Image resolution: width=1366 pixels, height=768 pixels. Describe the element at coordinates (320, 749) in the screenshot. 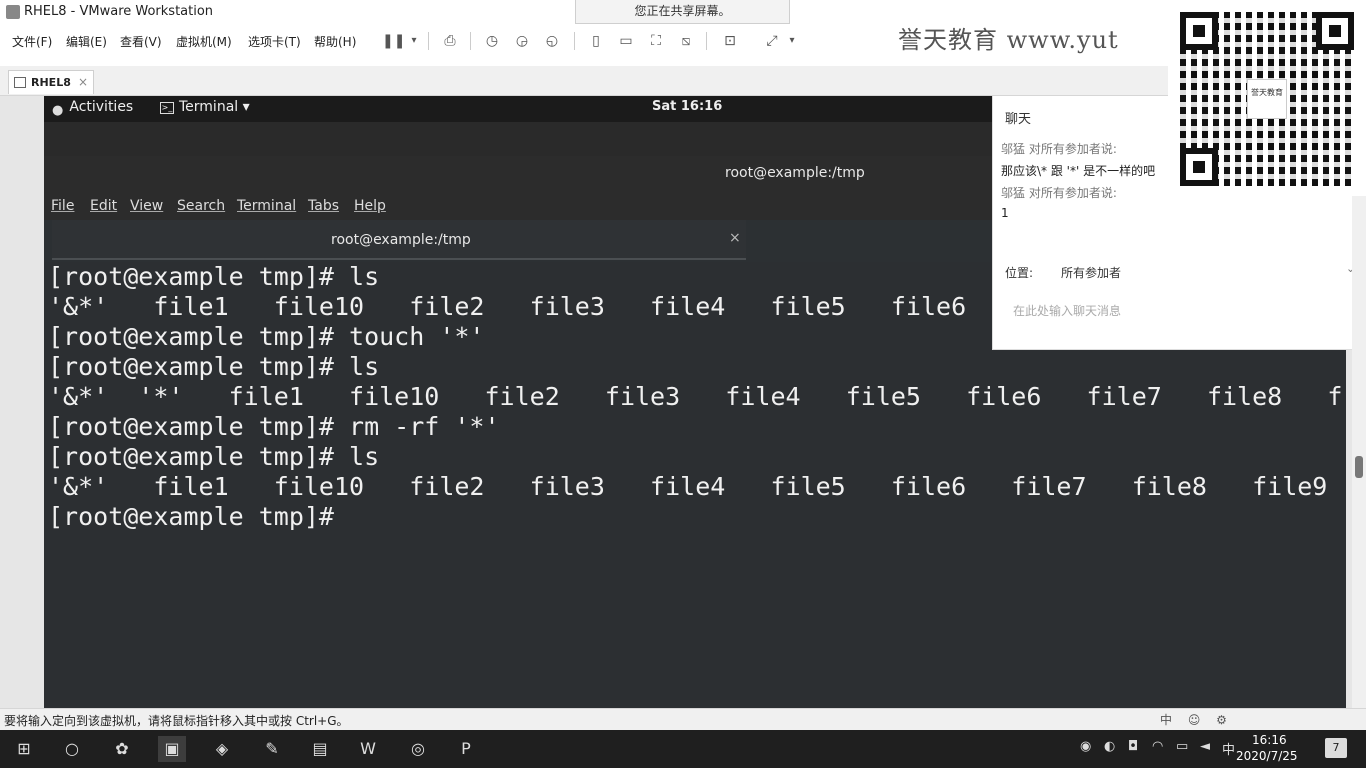

I see `app-icon: ▤` at that location.